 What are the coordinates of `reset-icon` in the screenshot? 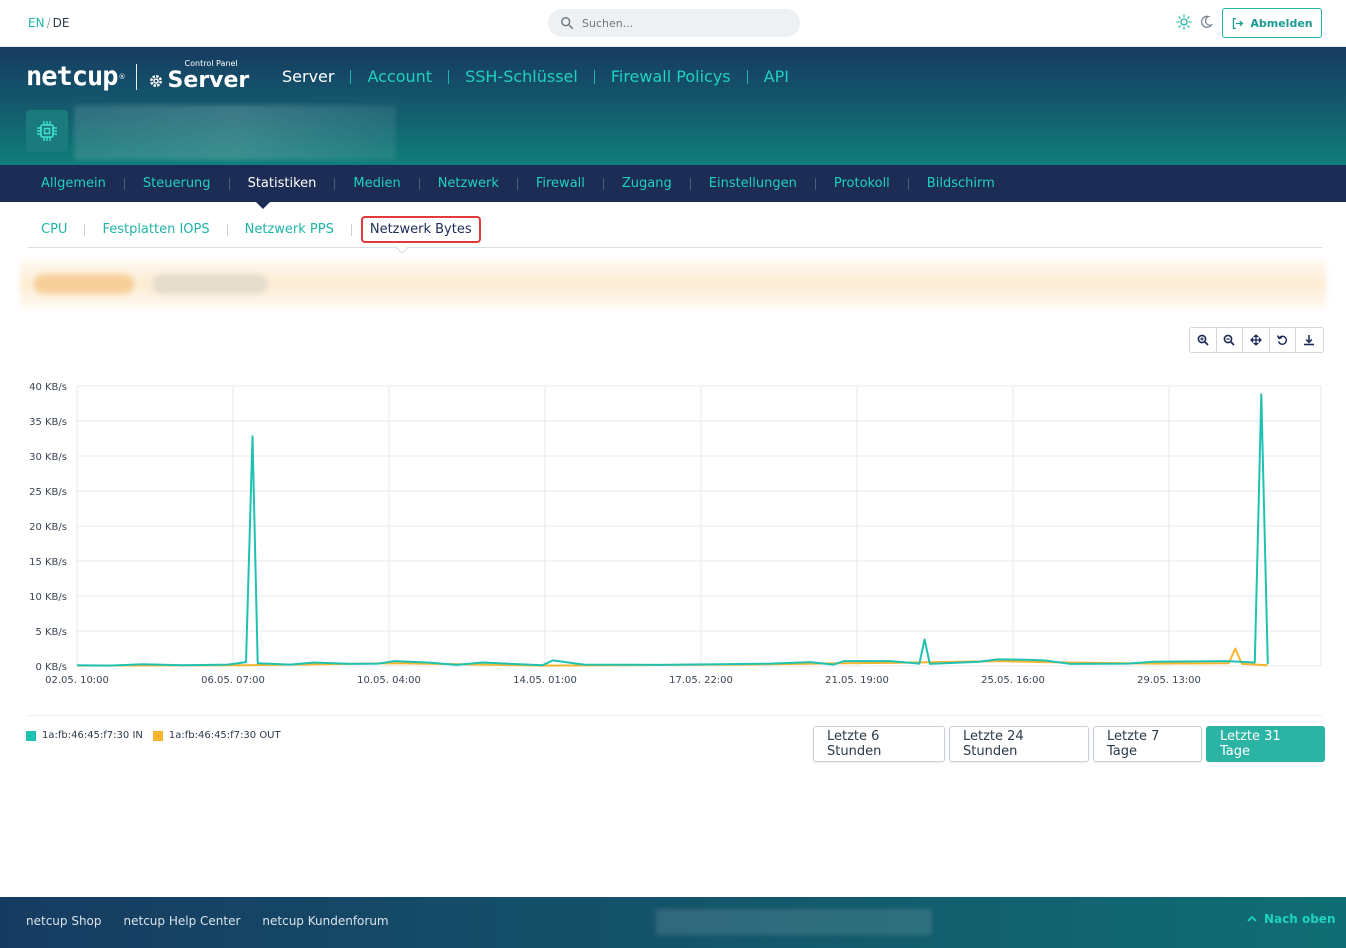 It's located at (1282, 340).